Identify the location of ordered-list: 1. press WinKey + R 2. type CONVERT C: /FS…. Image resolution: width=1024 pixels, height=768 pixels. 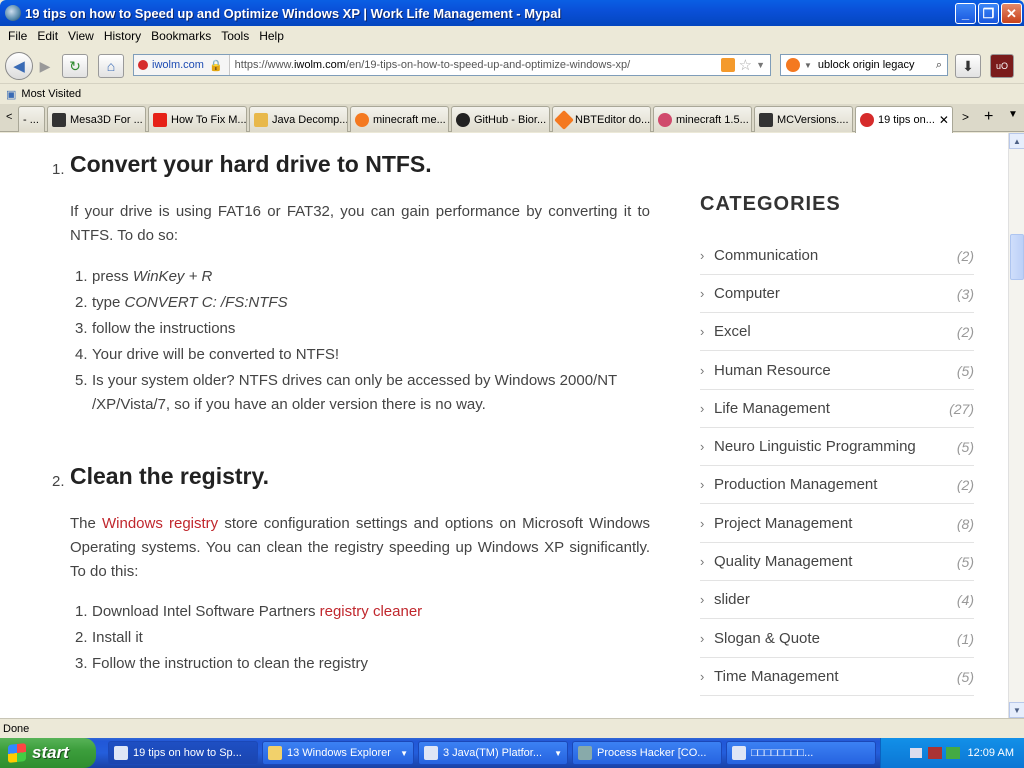
(346, 340).